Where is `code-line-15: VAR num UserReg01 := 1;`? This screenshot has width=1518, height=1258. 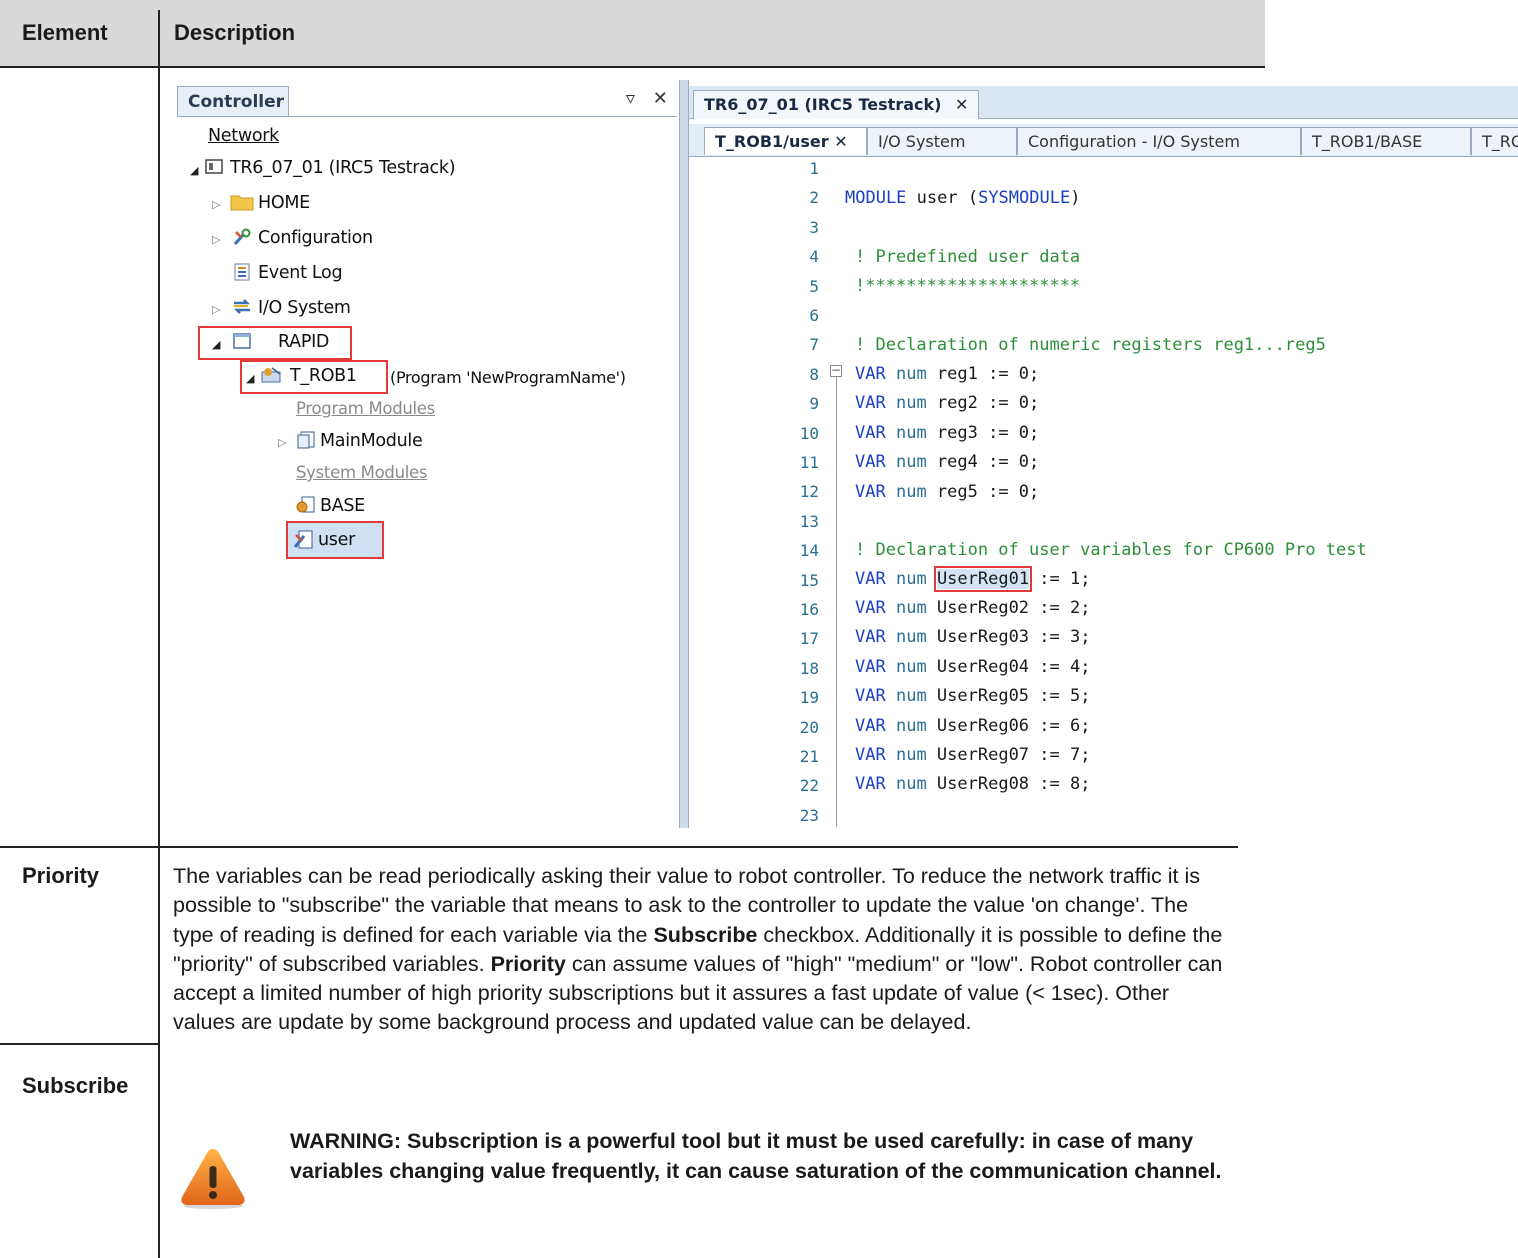
code-line-15: VAR num UserReg01 := 1; is located at coordinates (973, 579).